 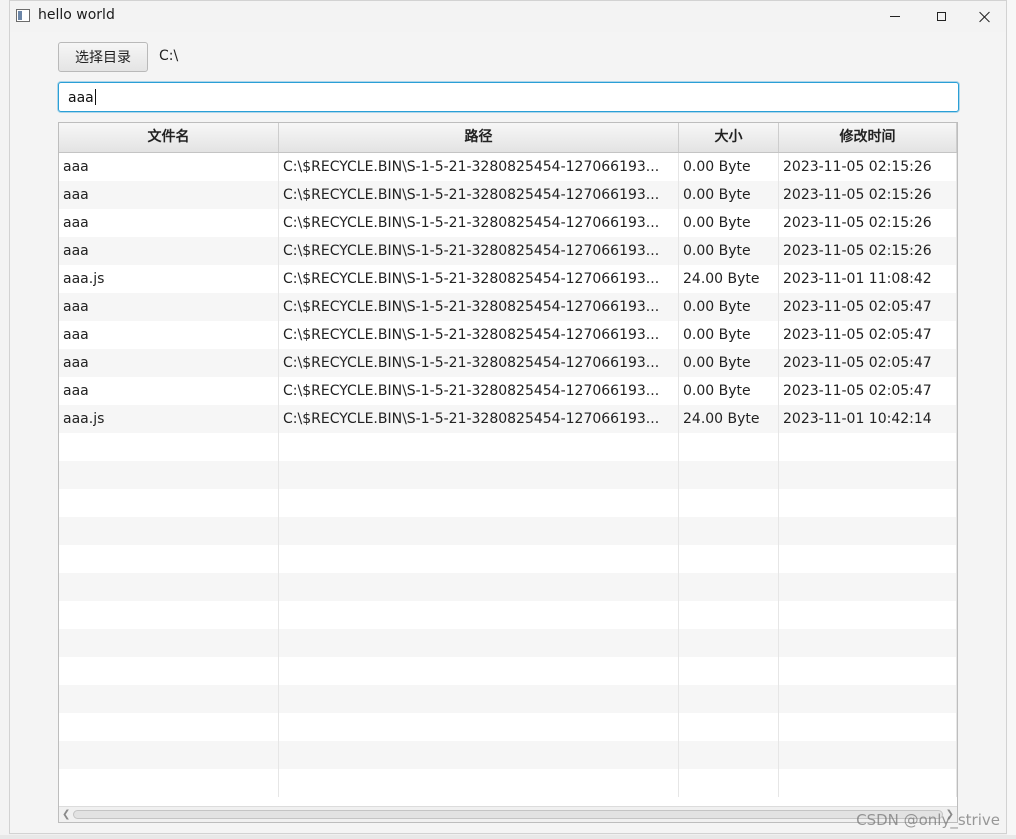 I want to click on window-title: hello world, so click(x=76, y=15).